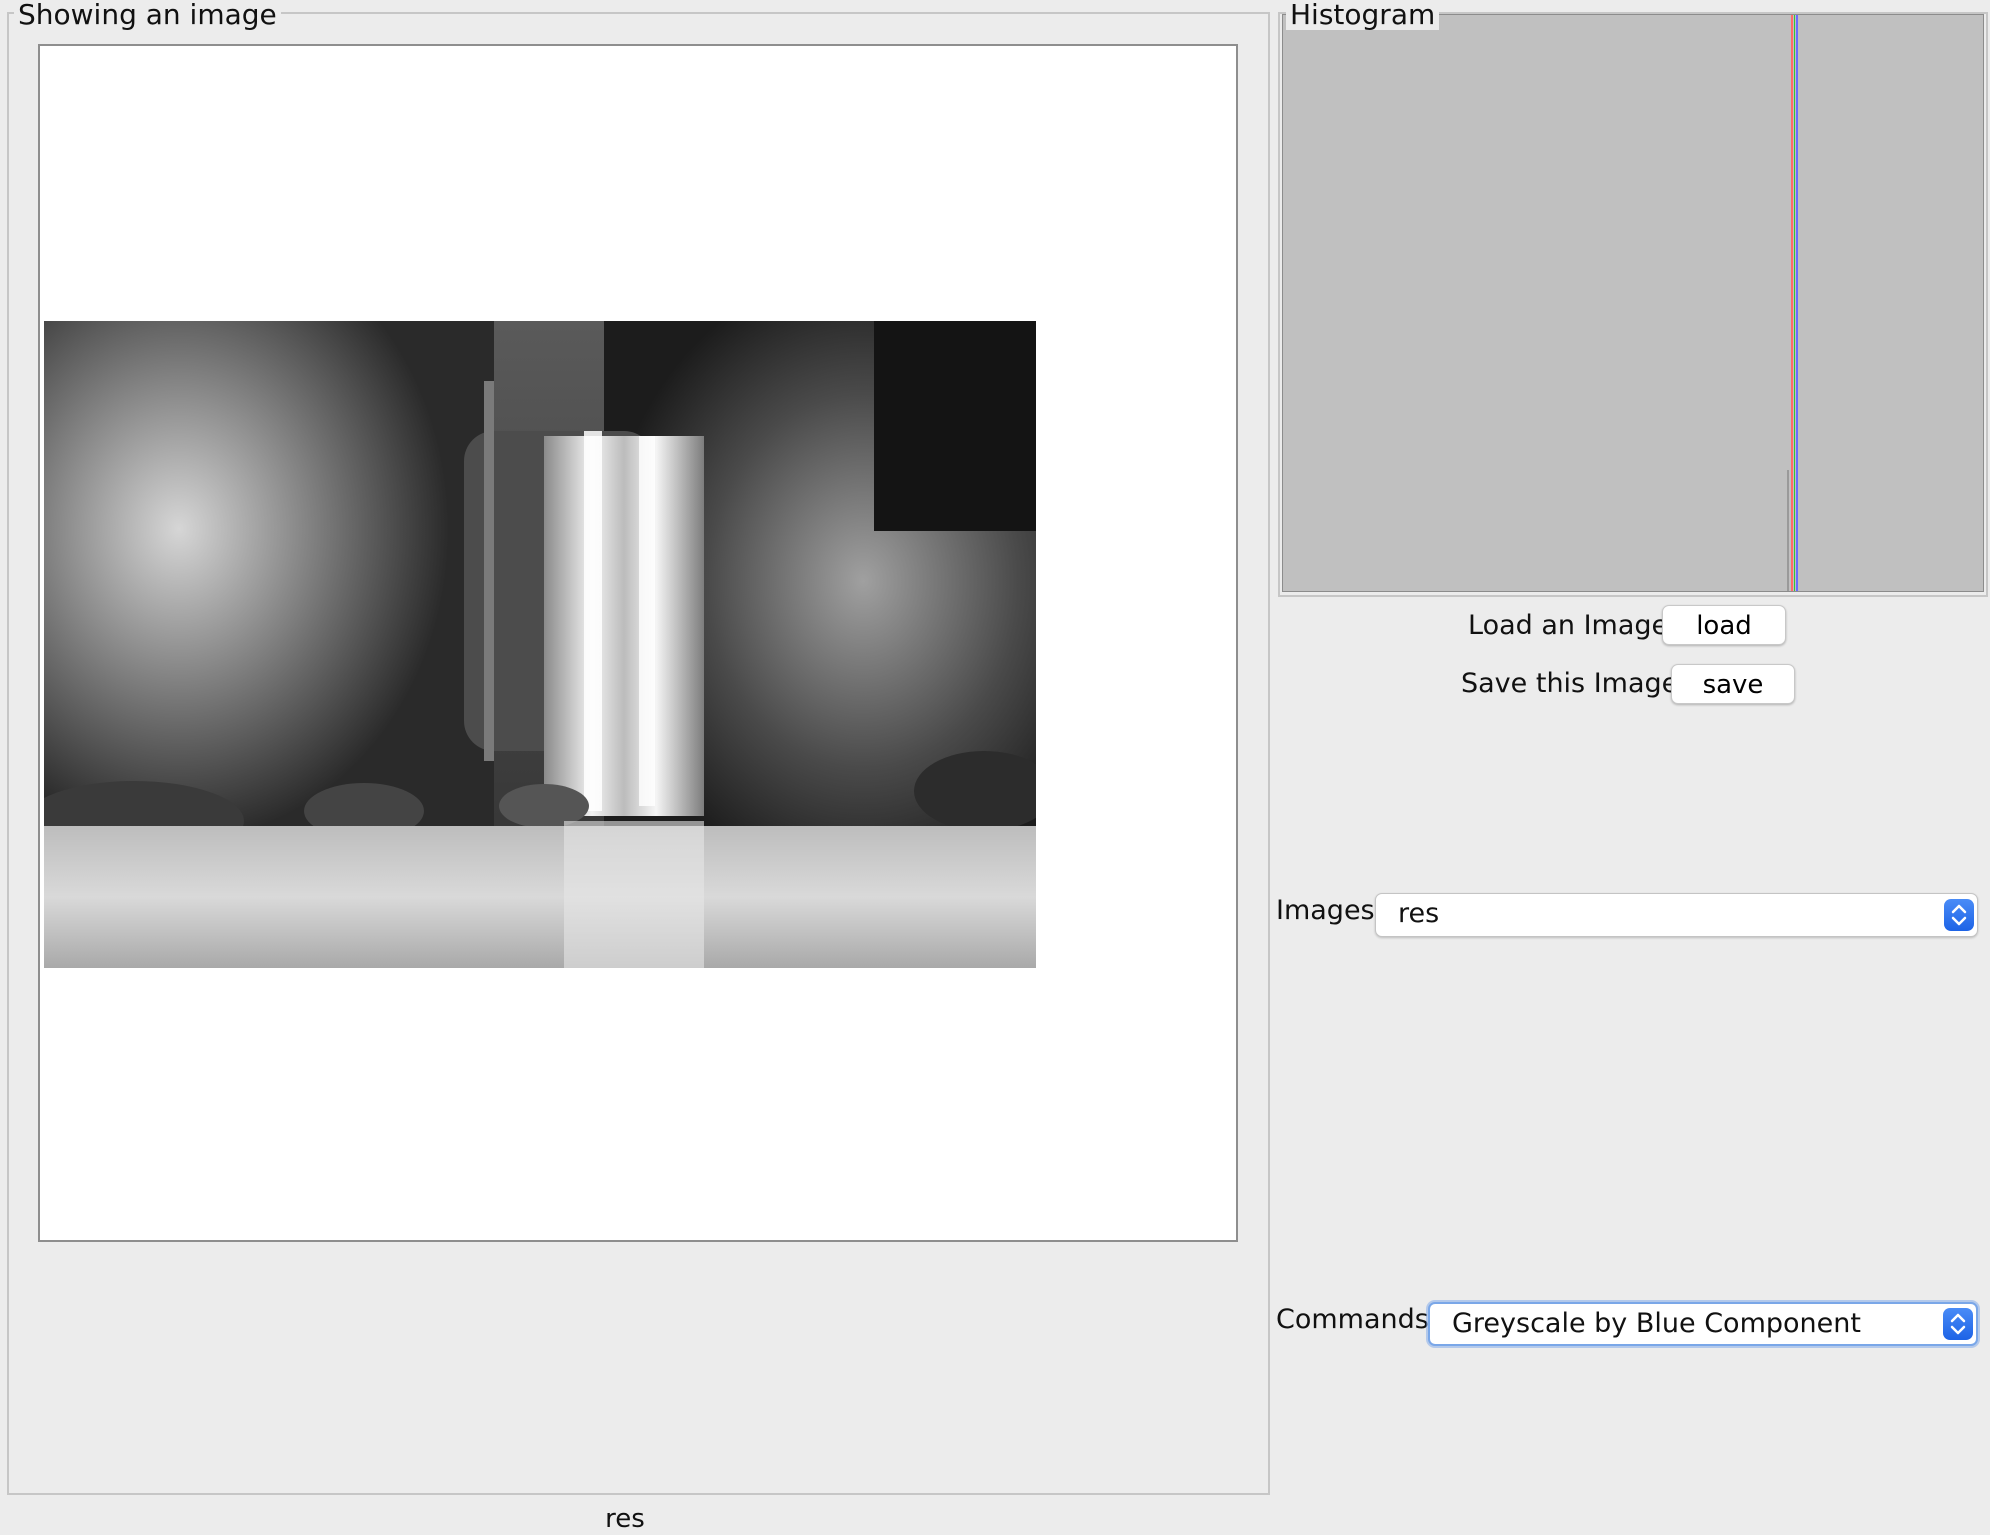 The height and width of the screenshot is (1535, 1990). I want to click on commands-selected-value: Greyscale by Blue Component, so click(1656, 1323).